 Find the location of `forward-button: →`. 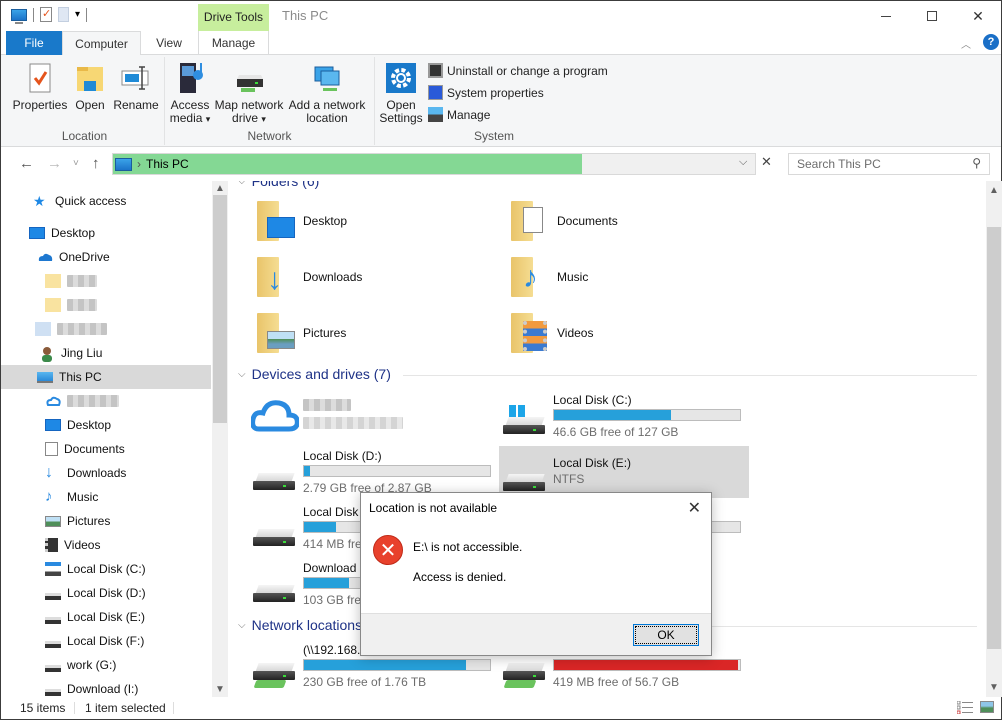

forward-button: → is located at coordinates (54, 163).